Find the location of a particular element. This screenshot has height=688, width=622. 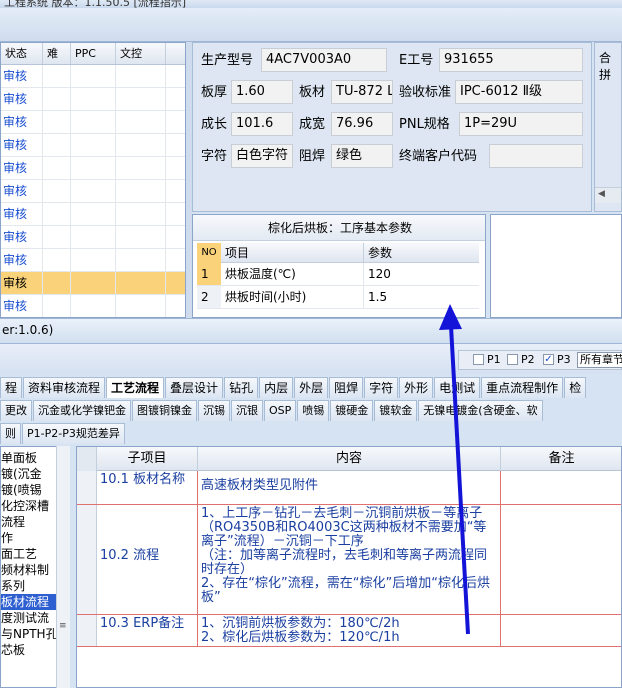

tab-tabs_sub2-0: 则 is located at coordinates (10, 433).